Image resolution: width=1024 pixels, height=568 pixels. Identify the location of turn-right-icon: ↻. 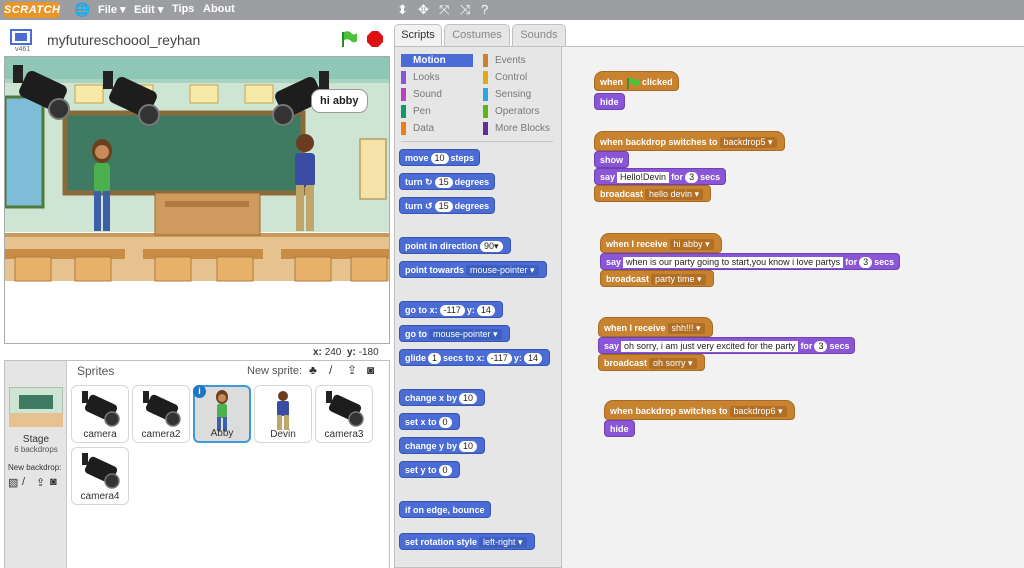
(429, 182).